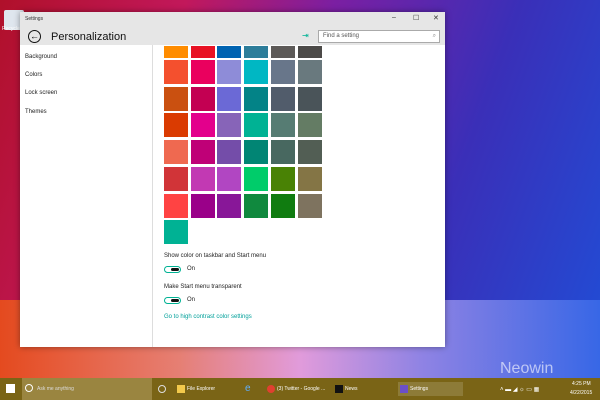 The image size is (600, 400). Describe the element at coordinates (34, 36) in the screenshot. I see `back-arrow-icon: ←` at that location.